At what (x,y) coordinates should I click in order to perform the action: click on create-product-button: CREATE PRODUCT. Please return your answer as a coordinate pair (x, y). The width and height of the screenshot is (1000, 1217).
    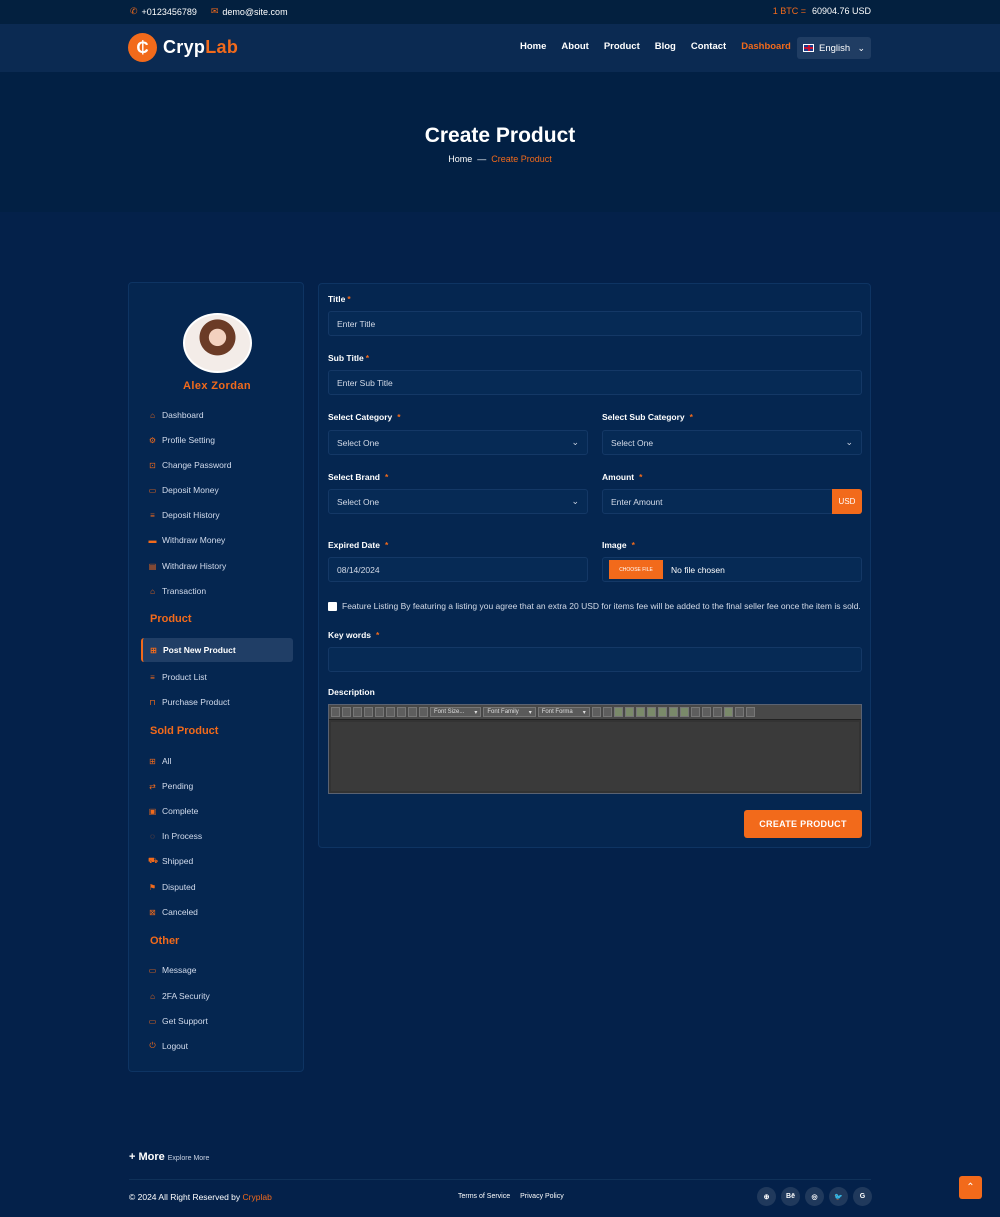
    Looking at the image, I should click on (803, 824).